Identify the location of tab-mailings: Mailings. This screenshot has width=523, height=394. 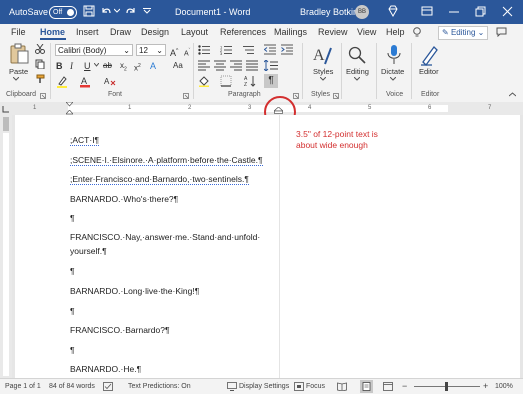
(290, 32).